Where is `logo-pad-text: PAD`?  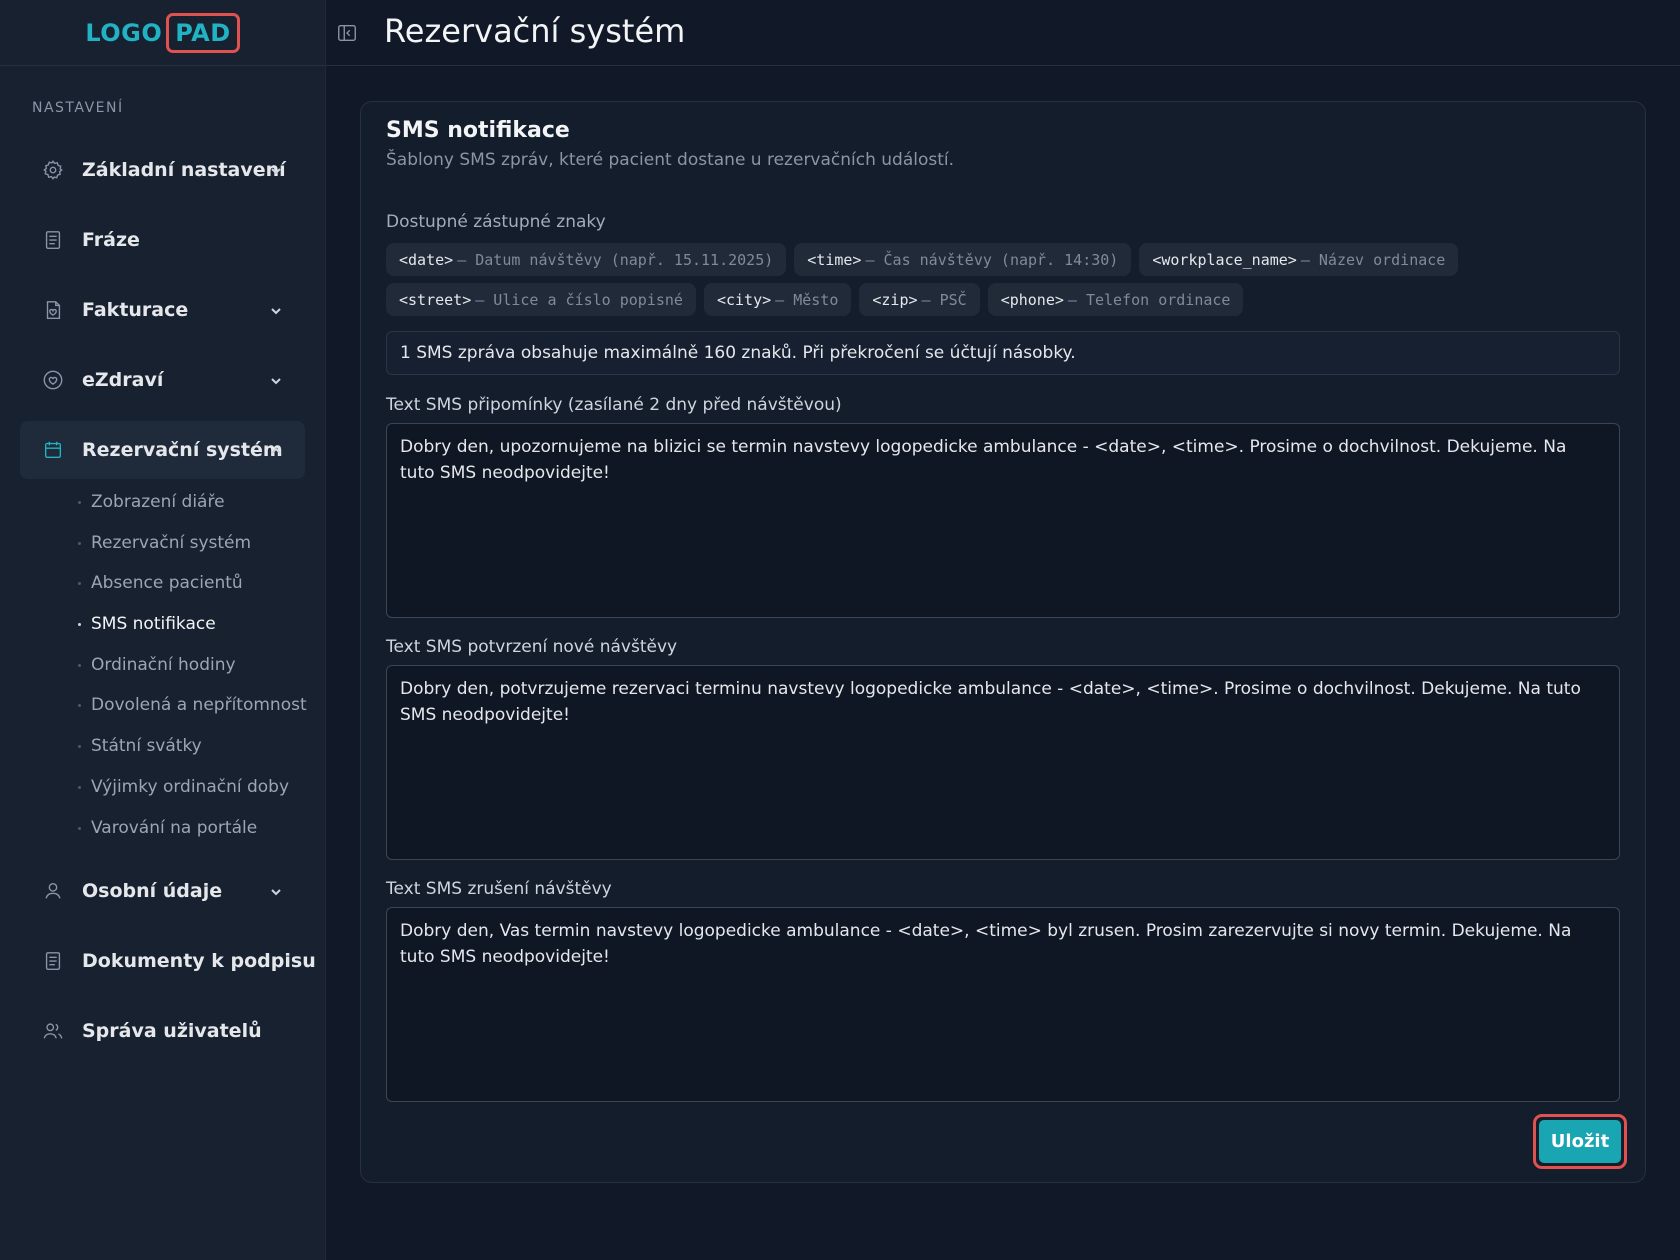
logo-pad-text: PAD is located at coordinates (203, 32).